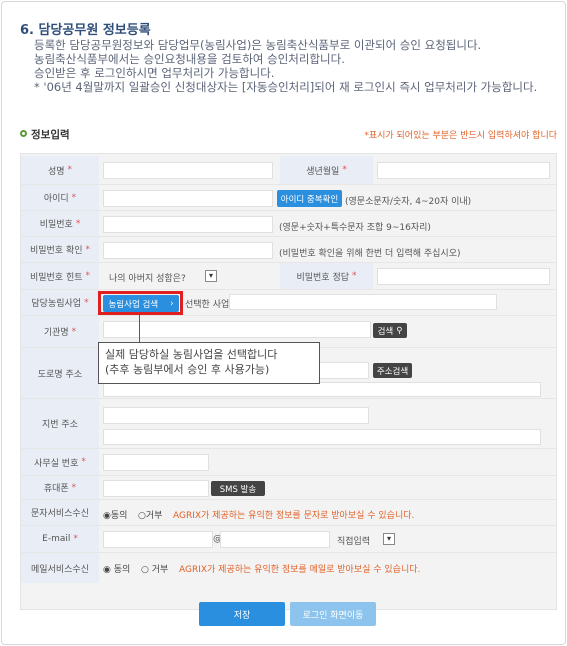 The height and width of the screenshot is (646, 567). What do you see at coordinates (188, 198) in the screenshot?
I see `id-input` at bounding box center [188, 198].